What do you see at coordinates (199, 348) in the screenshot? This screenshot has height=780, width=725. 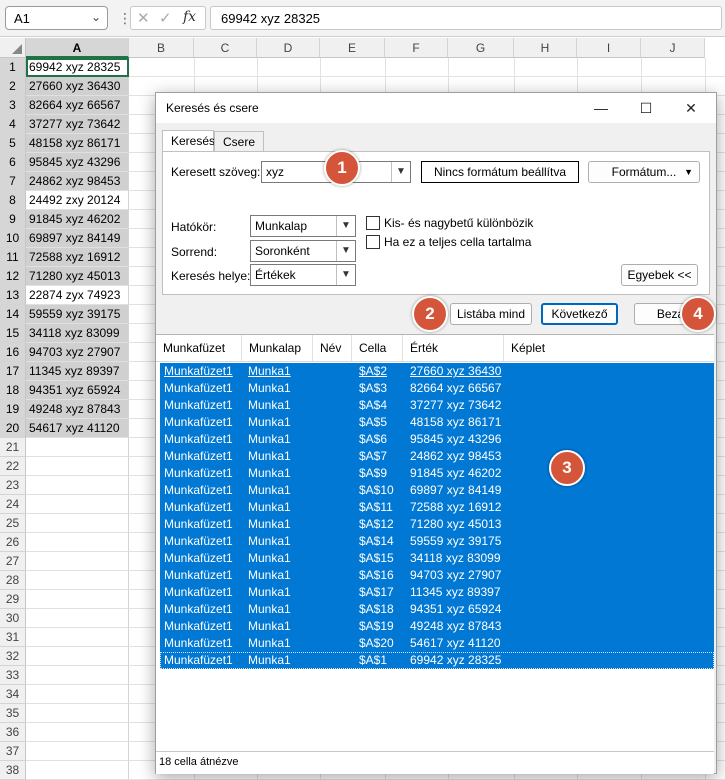 I see `col-header-book: Munkafüzet` at bounding box center [199, 348].